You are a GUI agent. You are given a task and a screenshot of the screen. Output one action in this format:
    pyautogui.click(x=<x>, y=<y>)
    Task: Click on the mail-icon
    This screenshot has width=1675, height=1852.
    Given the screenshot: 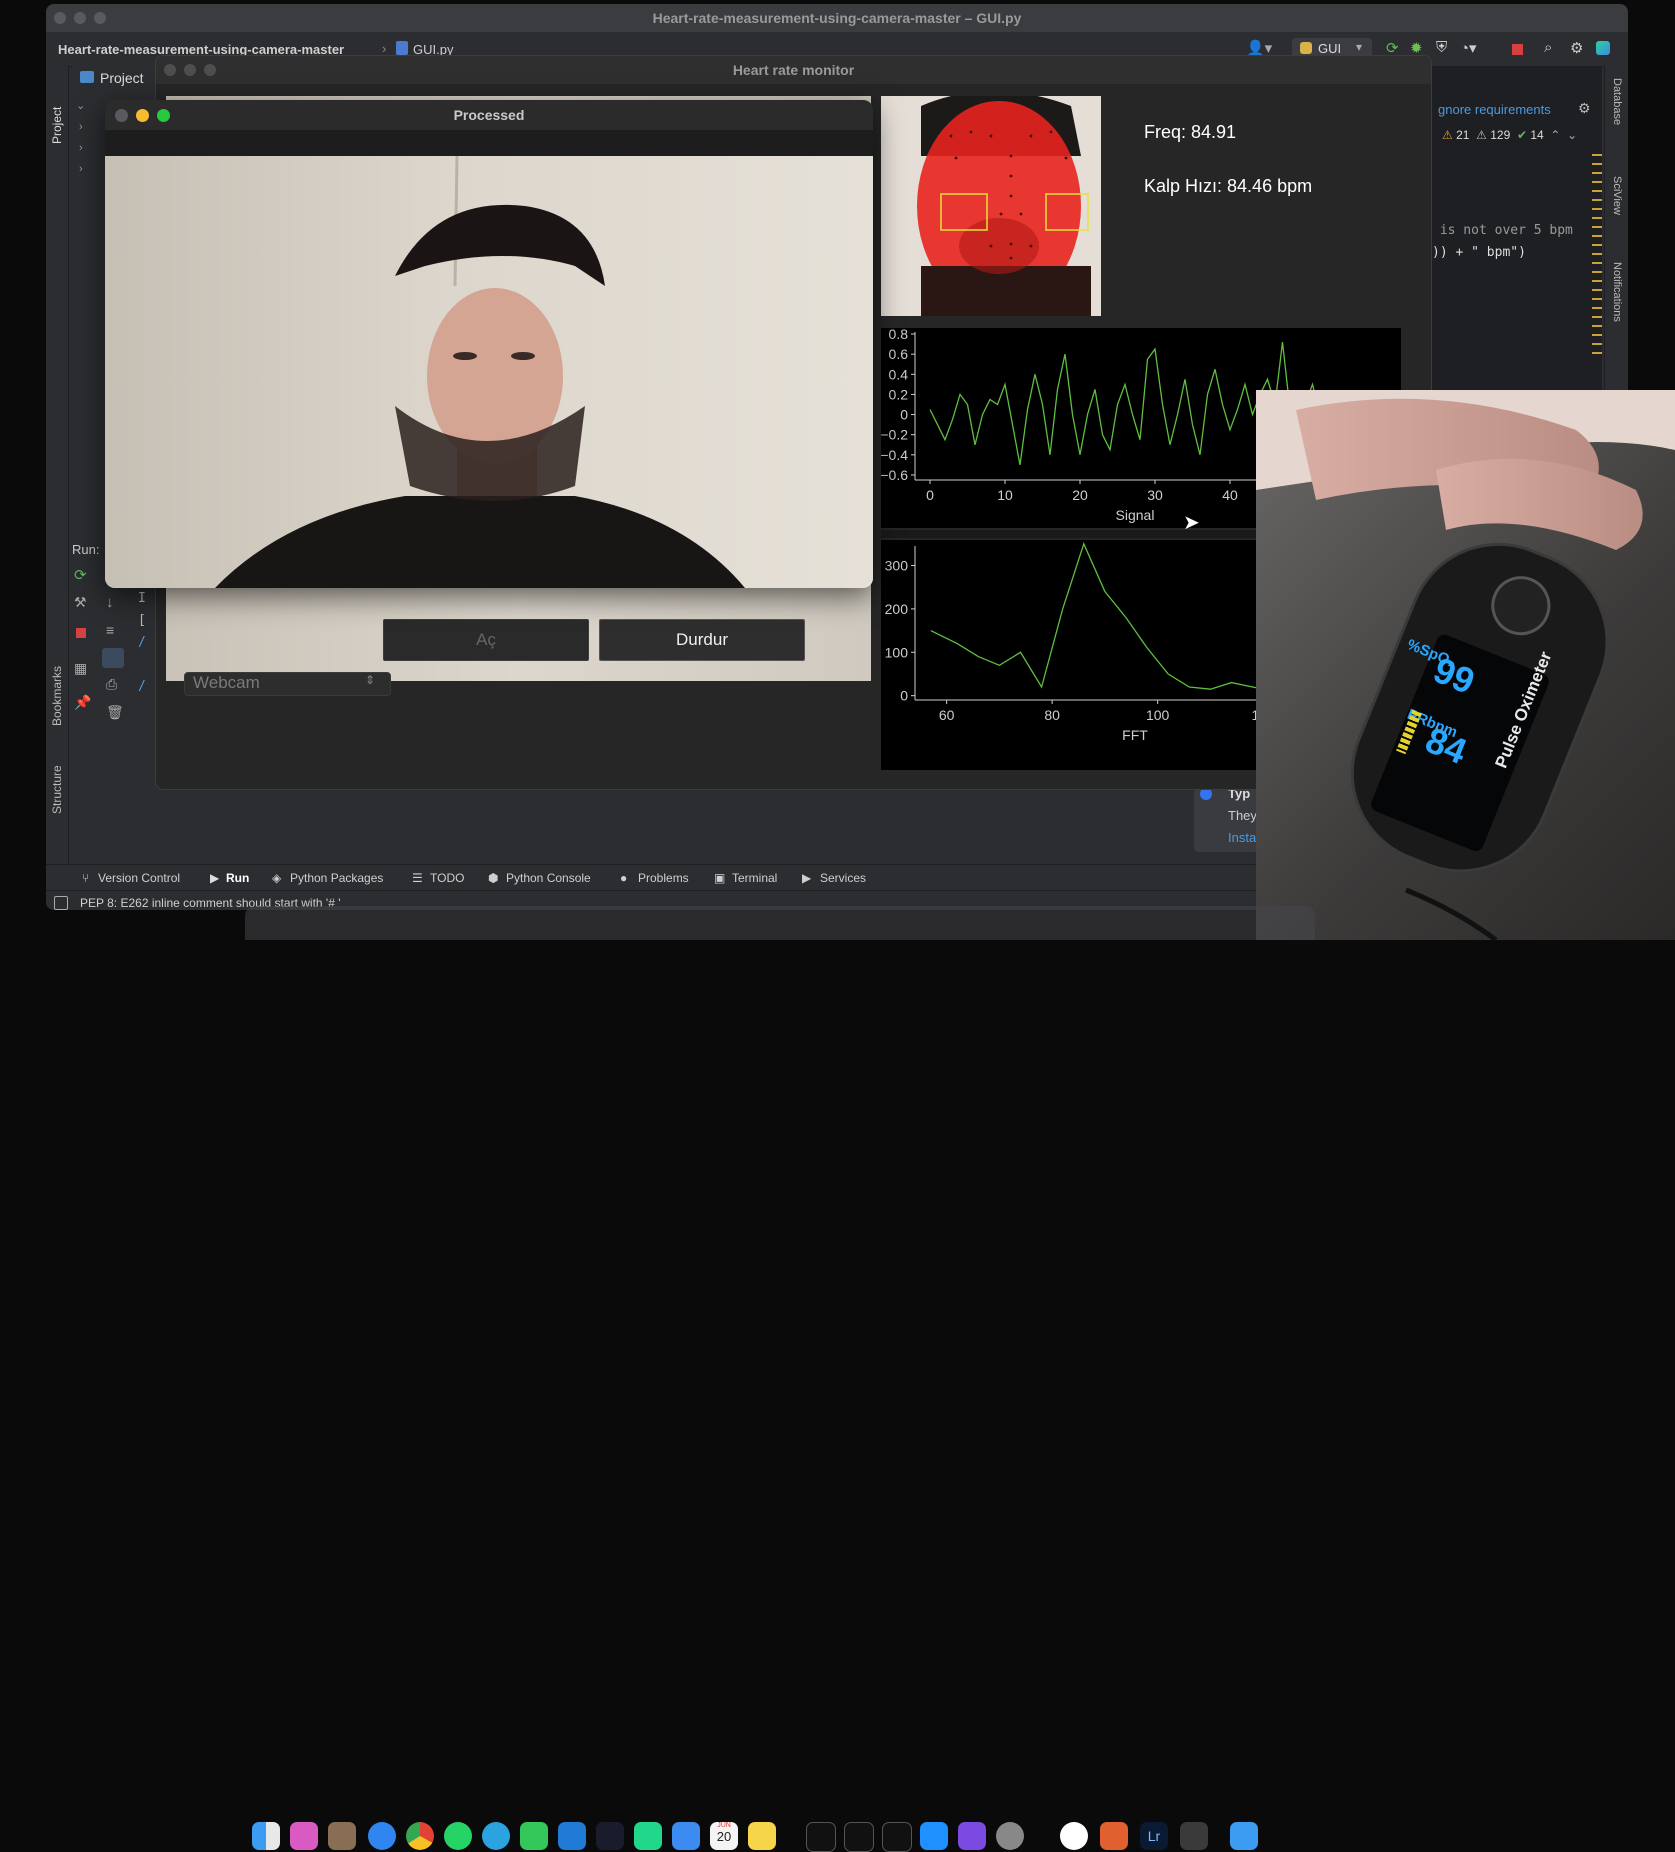 What is the action you would take?
    pyautogui.click(x=686, y=1836)
    